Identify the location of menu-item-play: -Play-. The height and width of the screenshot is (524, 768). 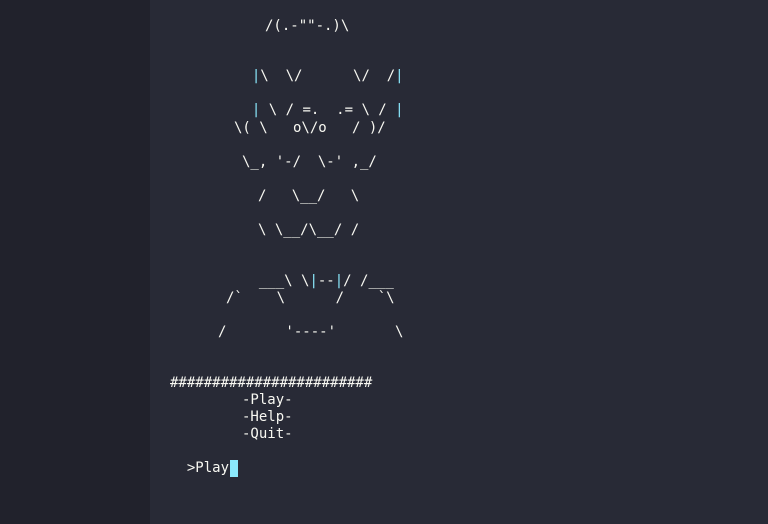
(267, 400).